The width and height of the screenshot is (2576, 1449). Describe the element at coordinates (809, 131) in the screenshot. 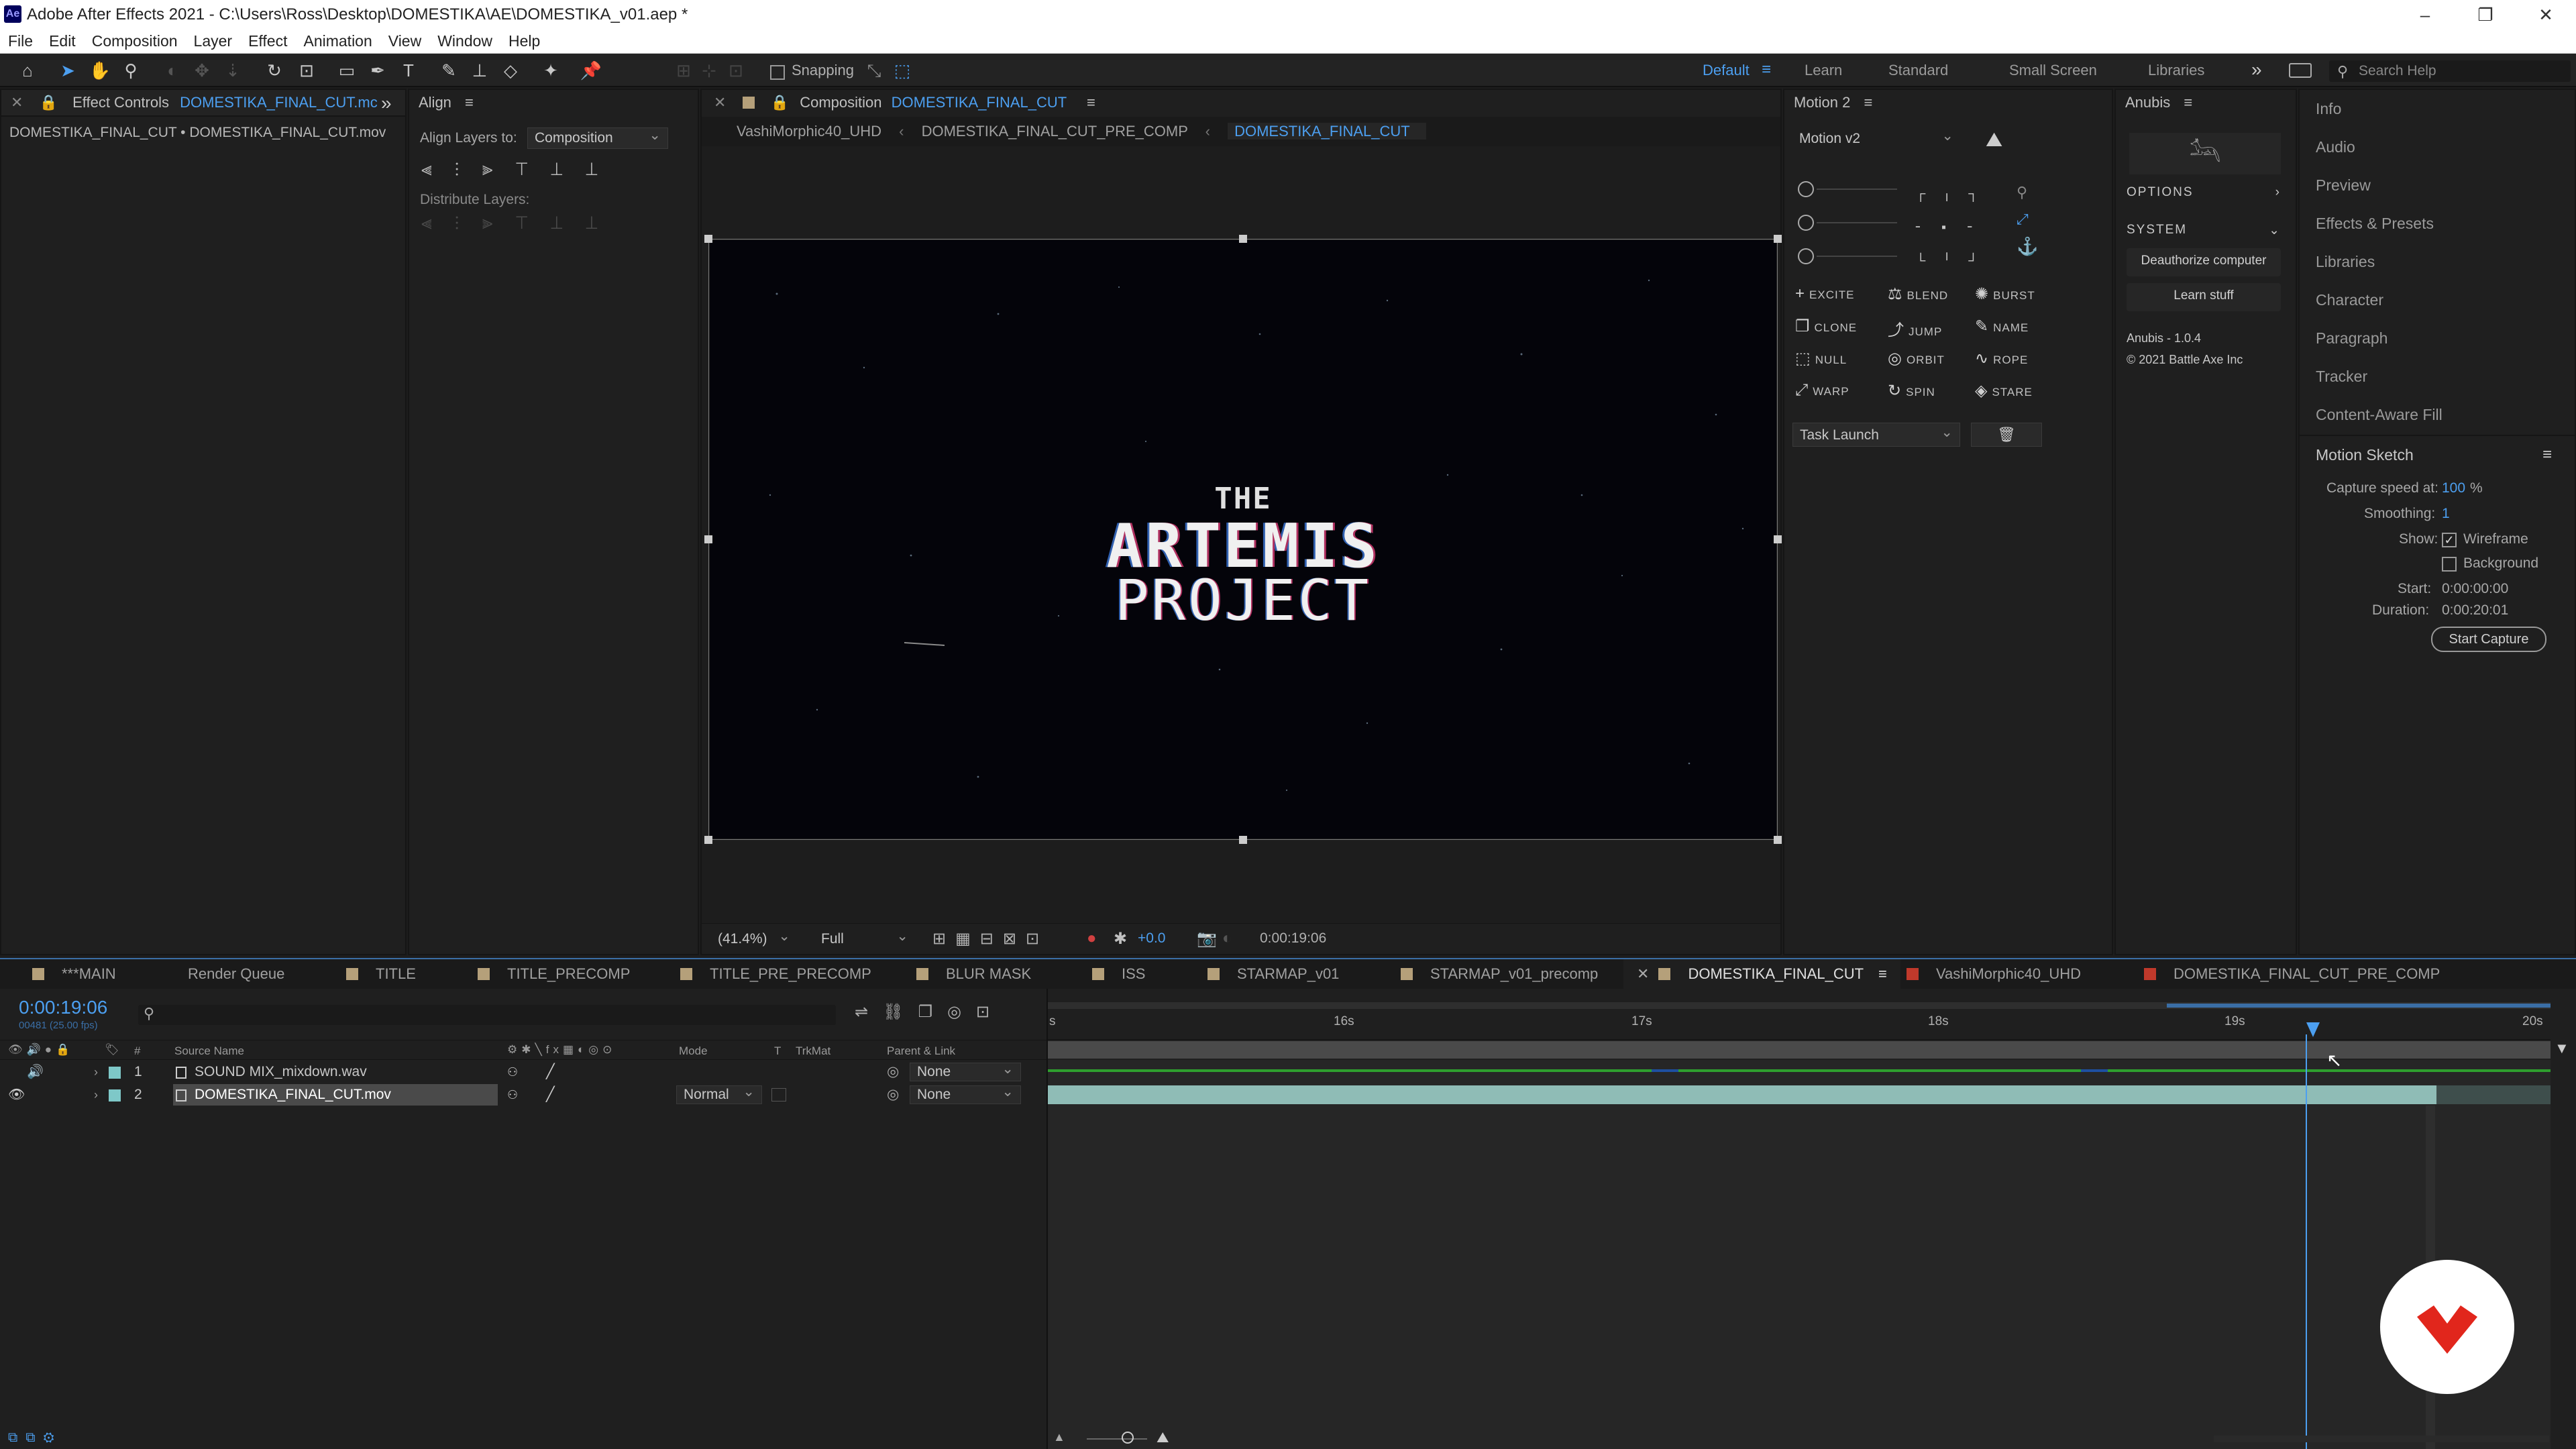

I see `breadcrumb-item: VashiMorphic40_UHD` at that location.